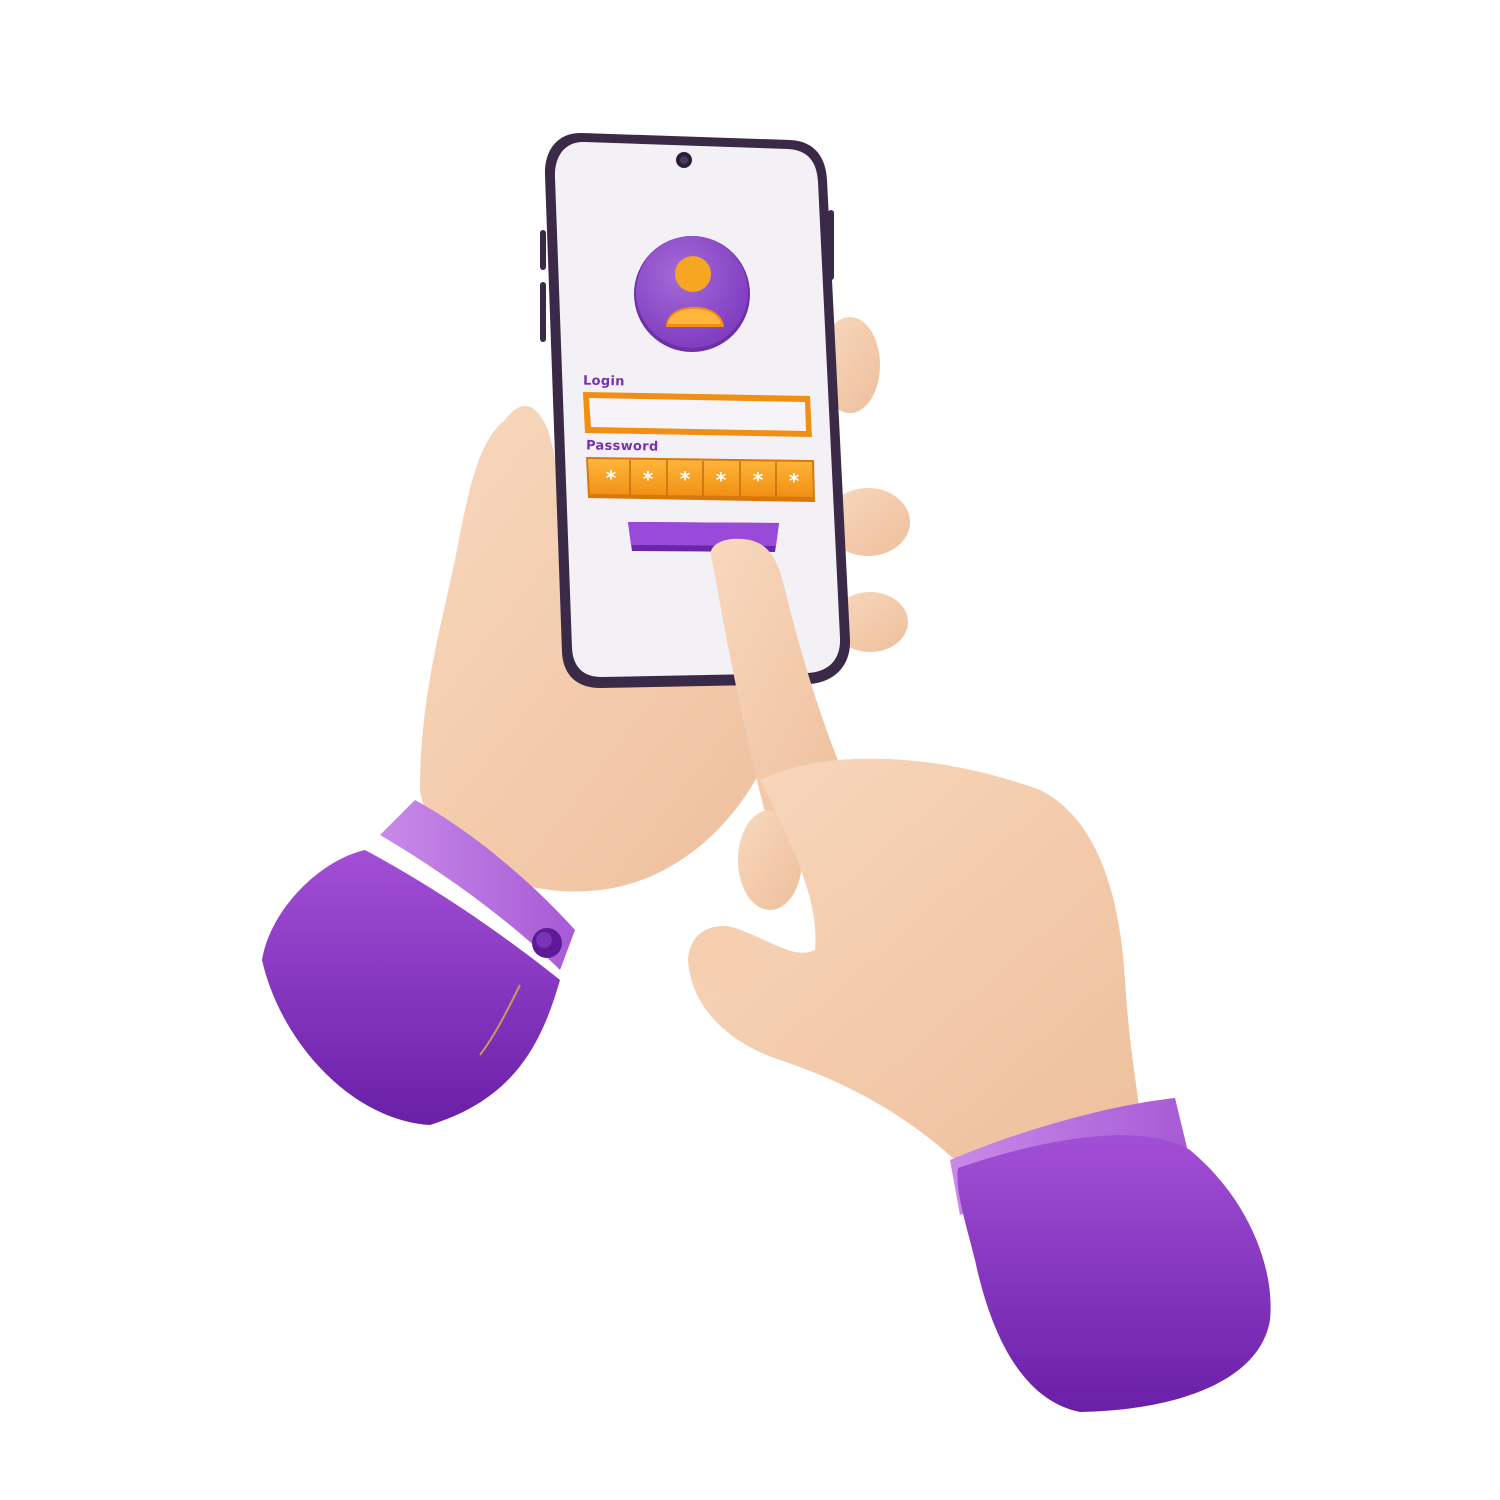 This screenshot has width=1500, height=1500. What do you see at coordinates (692, 294) in the screenshot?
I see `user-avatar-icon` at bounding box center [692, 294].